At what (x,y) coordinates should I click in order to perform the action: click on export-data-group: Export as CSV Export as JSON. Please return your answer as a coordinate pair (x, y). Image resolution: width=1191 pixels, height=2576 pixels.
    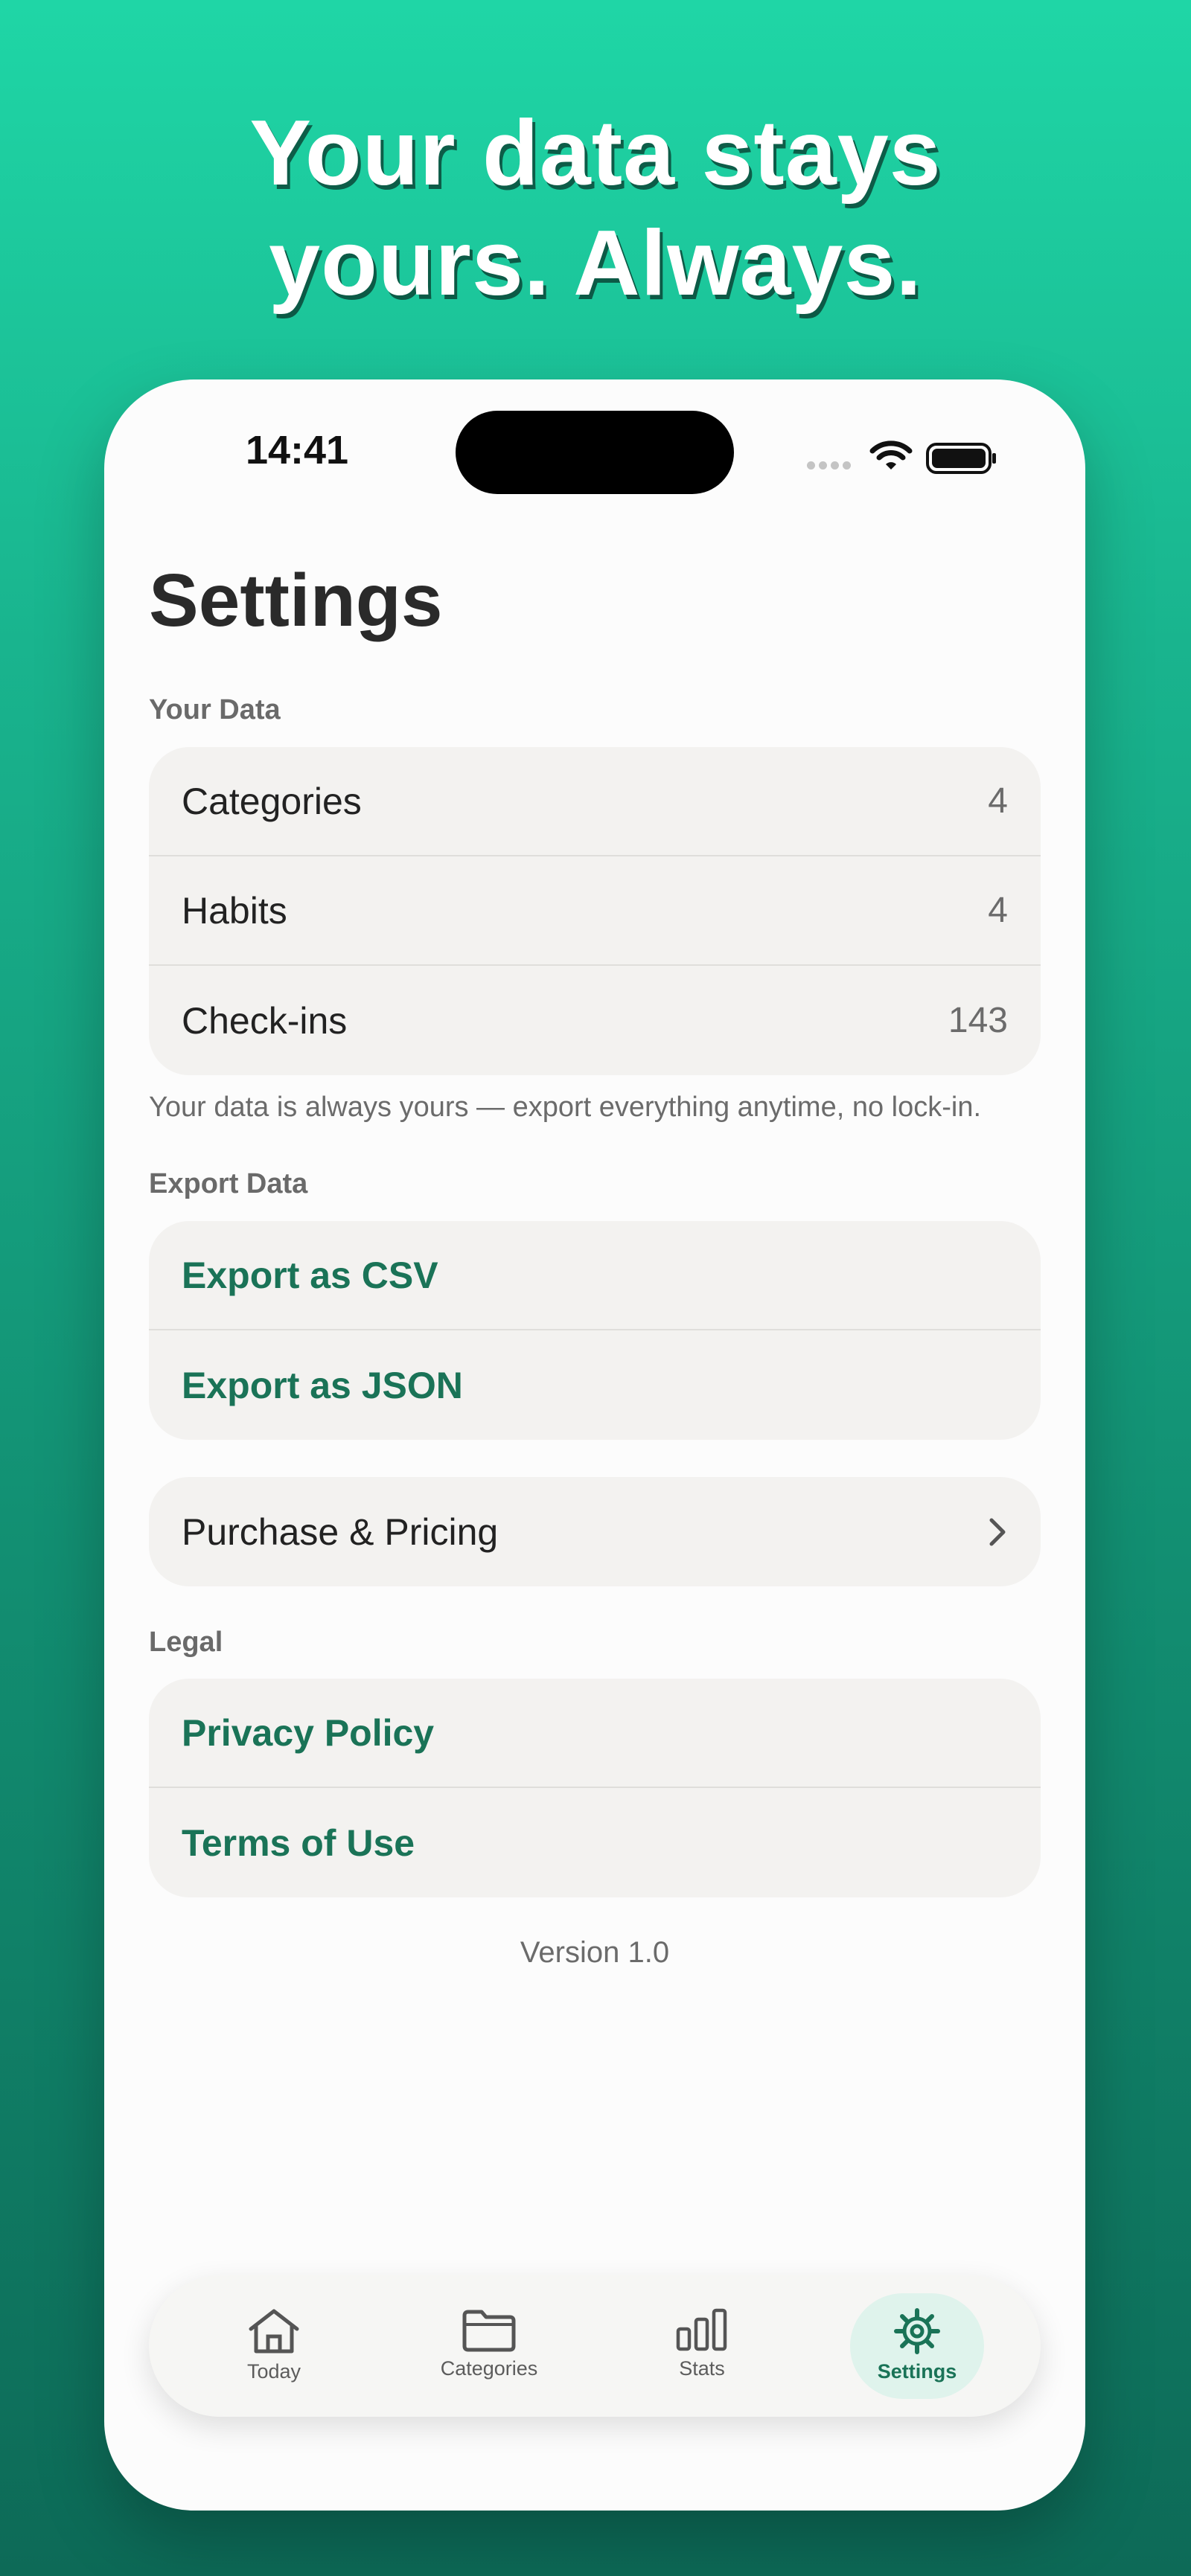
    Looking at the image, I should click on (595, 1331).